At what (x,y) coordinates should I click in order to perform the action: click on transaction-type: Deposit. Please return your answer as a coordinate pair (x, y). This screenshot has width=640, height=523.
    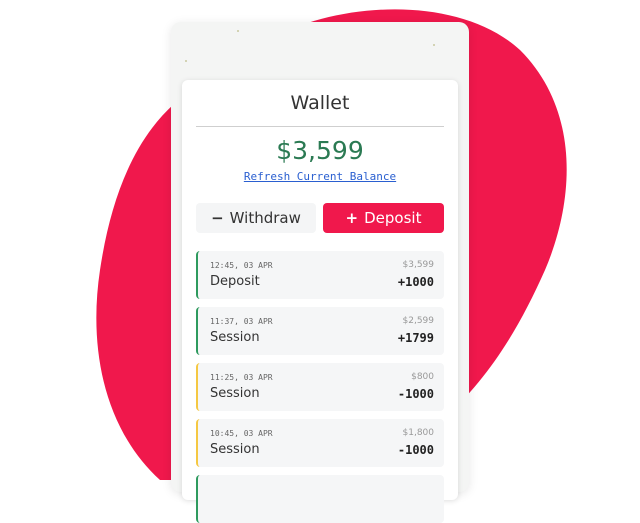
    Looking at the image, I should click on (235, 281).